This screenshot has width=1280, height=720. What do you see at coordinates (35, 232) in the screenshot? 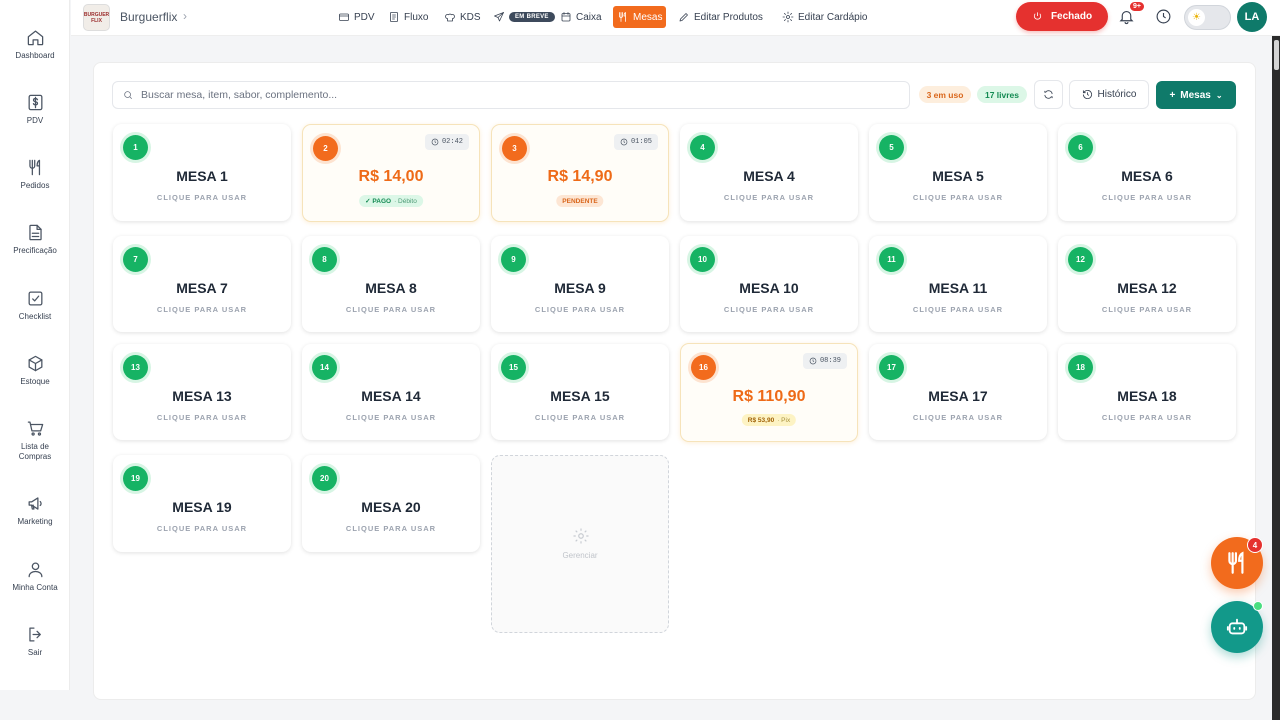
I see `document-icon` at bounding box center [35, 232].